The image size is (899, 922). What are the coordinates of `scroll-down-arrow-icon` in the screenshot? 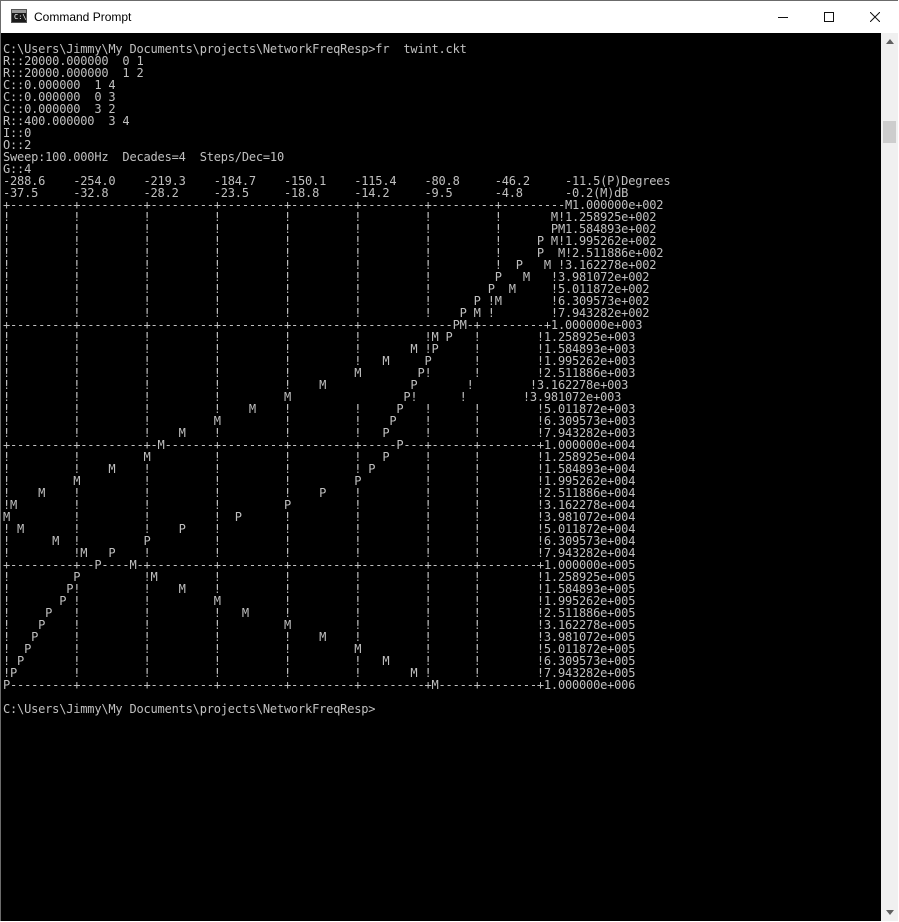 It's located at (889, 912).